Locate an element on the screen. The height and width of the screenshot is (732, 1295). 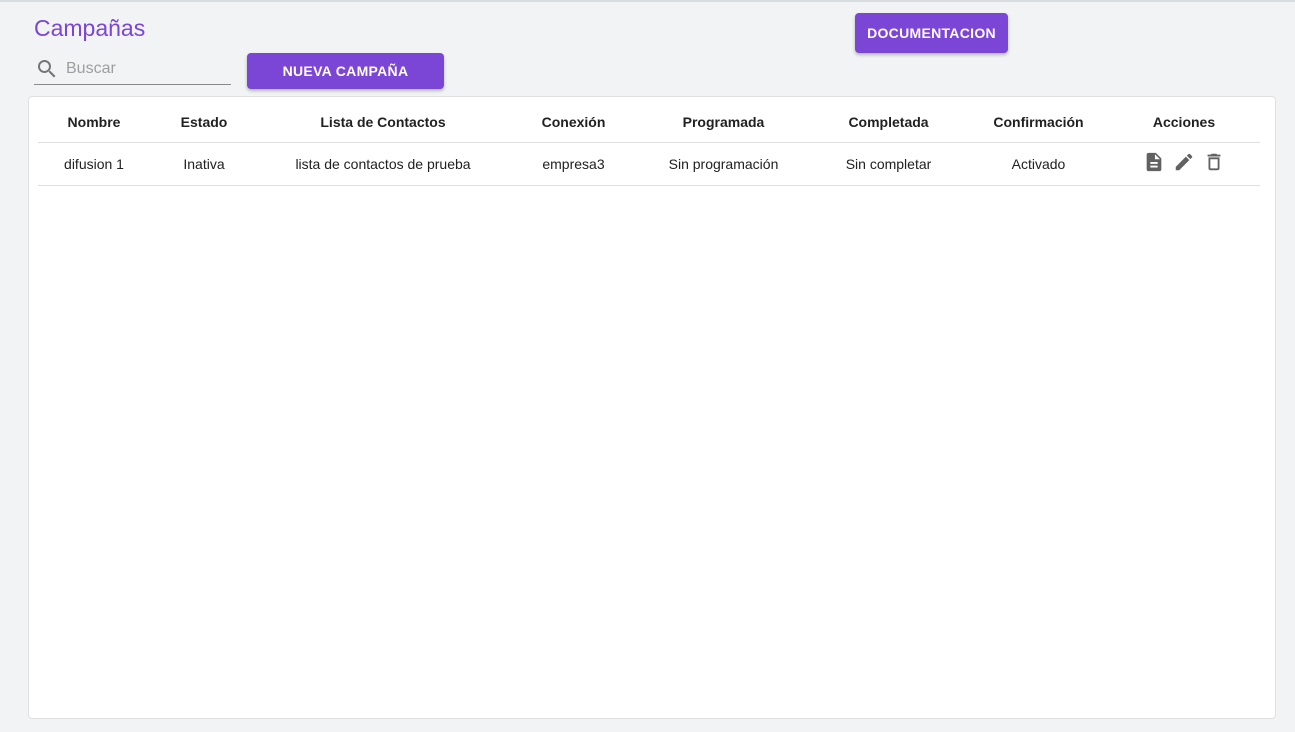
documentation-button: DOCUMENTACION is located at coordinates (931, 33).